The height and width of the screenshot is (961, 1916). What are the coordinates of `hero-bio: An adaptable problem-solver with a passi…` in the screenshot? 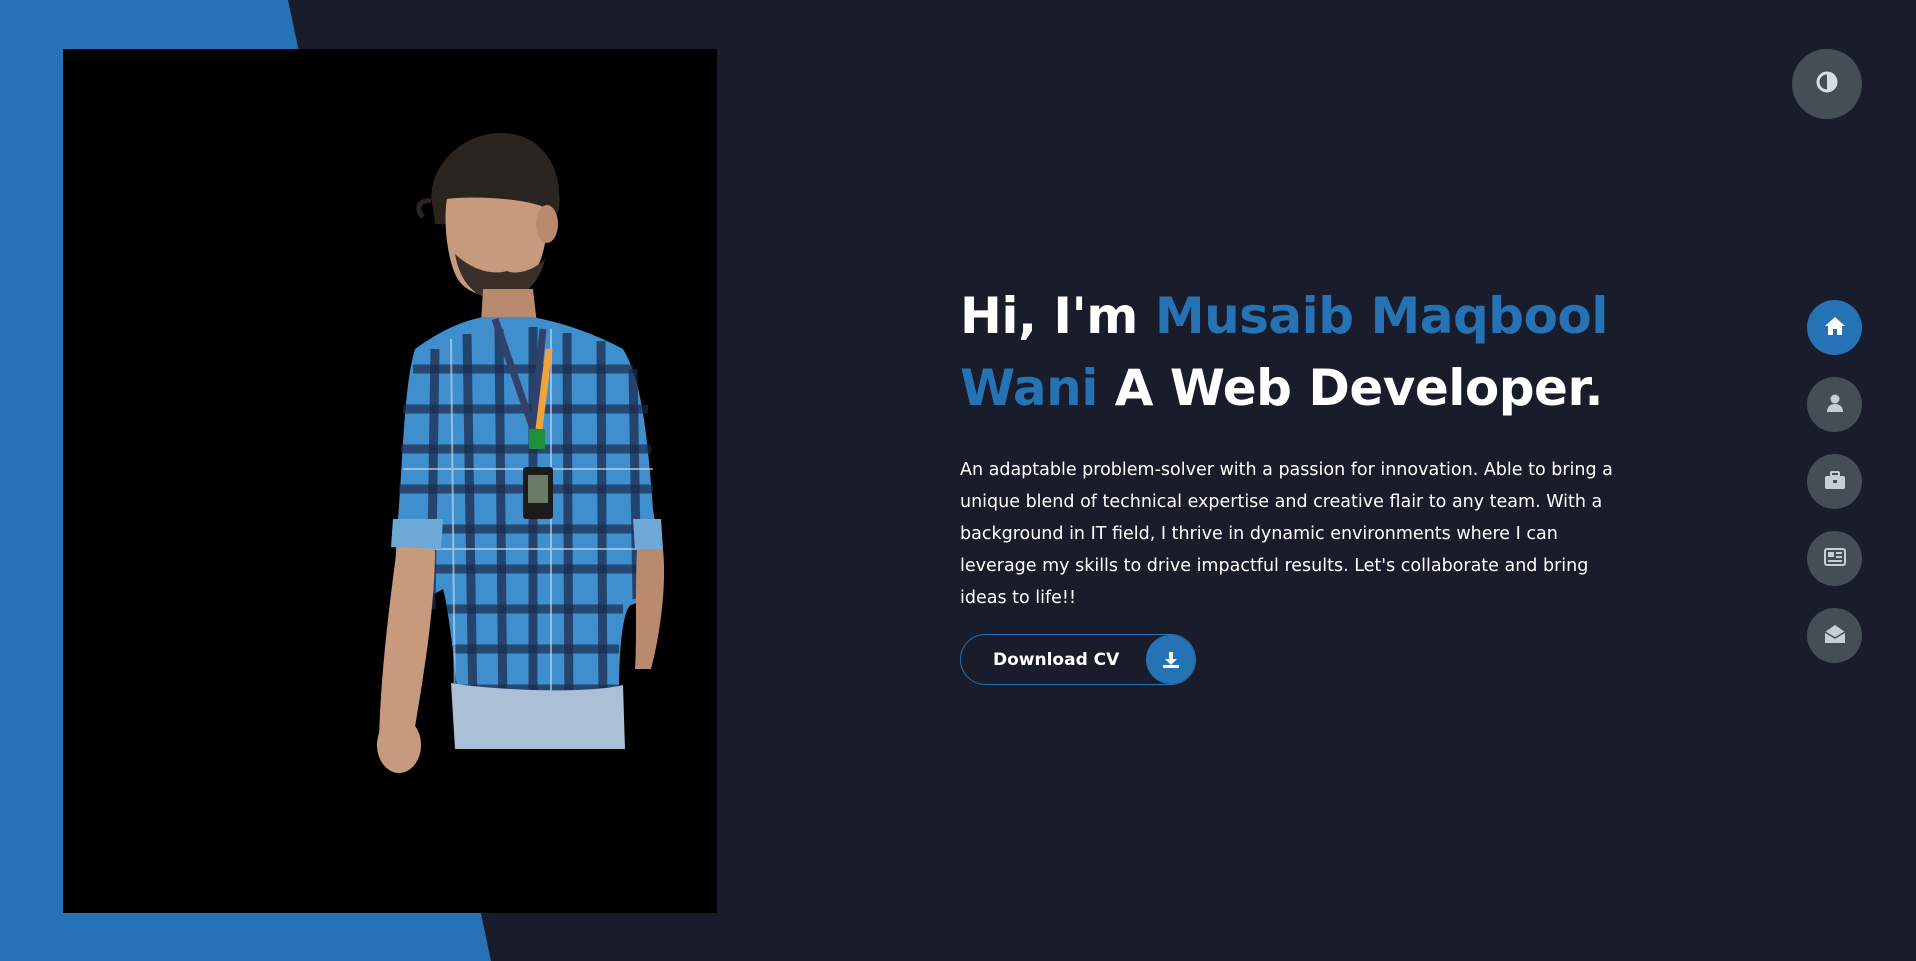 It's located at (1286, 534).